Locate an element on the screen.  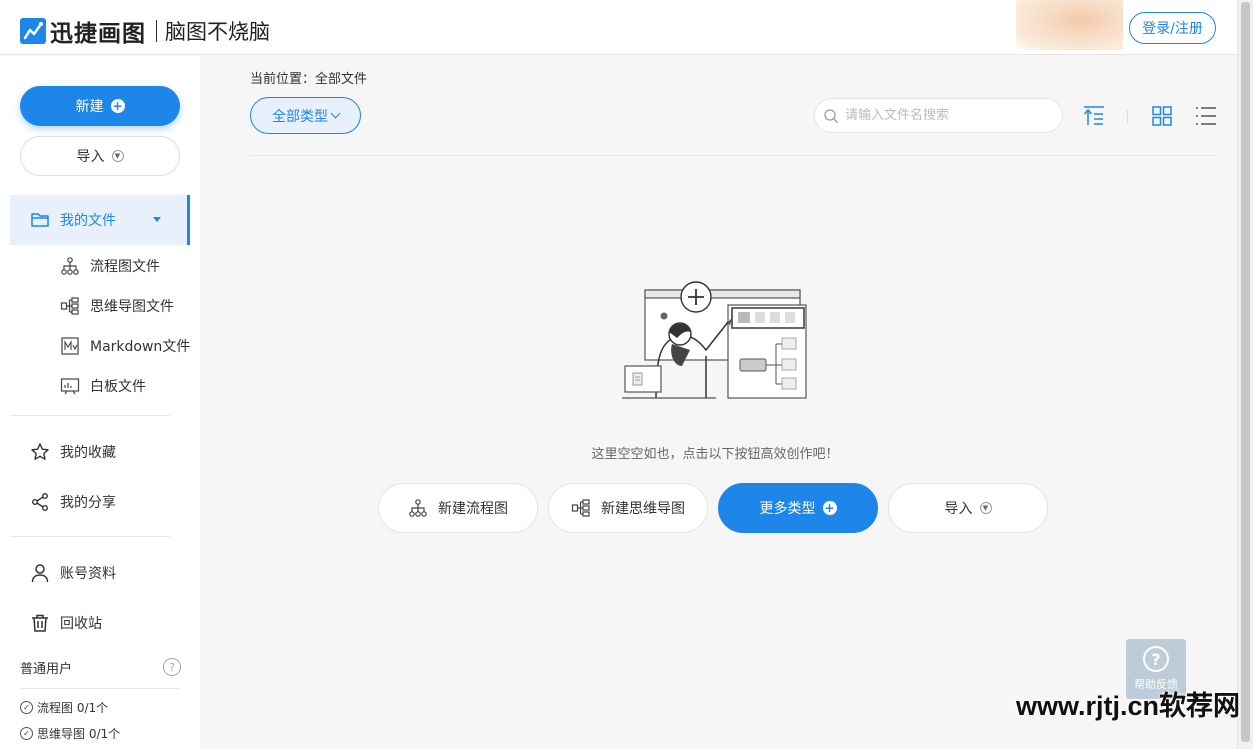
sidebar-item-flowchart-files: 流程图文件 is located at coordinates (110, 266).